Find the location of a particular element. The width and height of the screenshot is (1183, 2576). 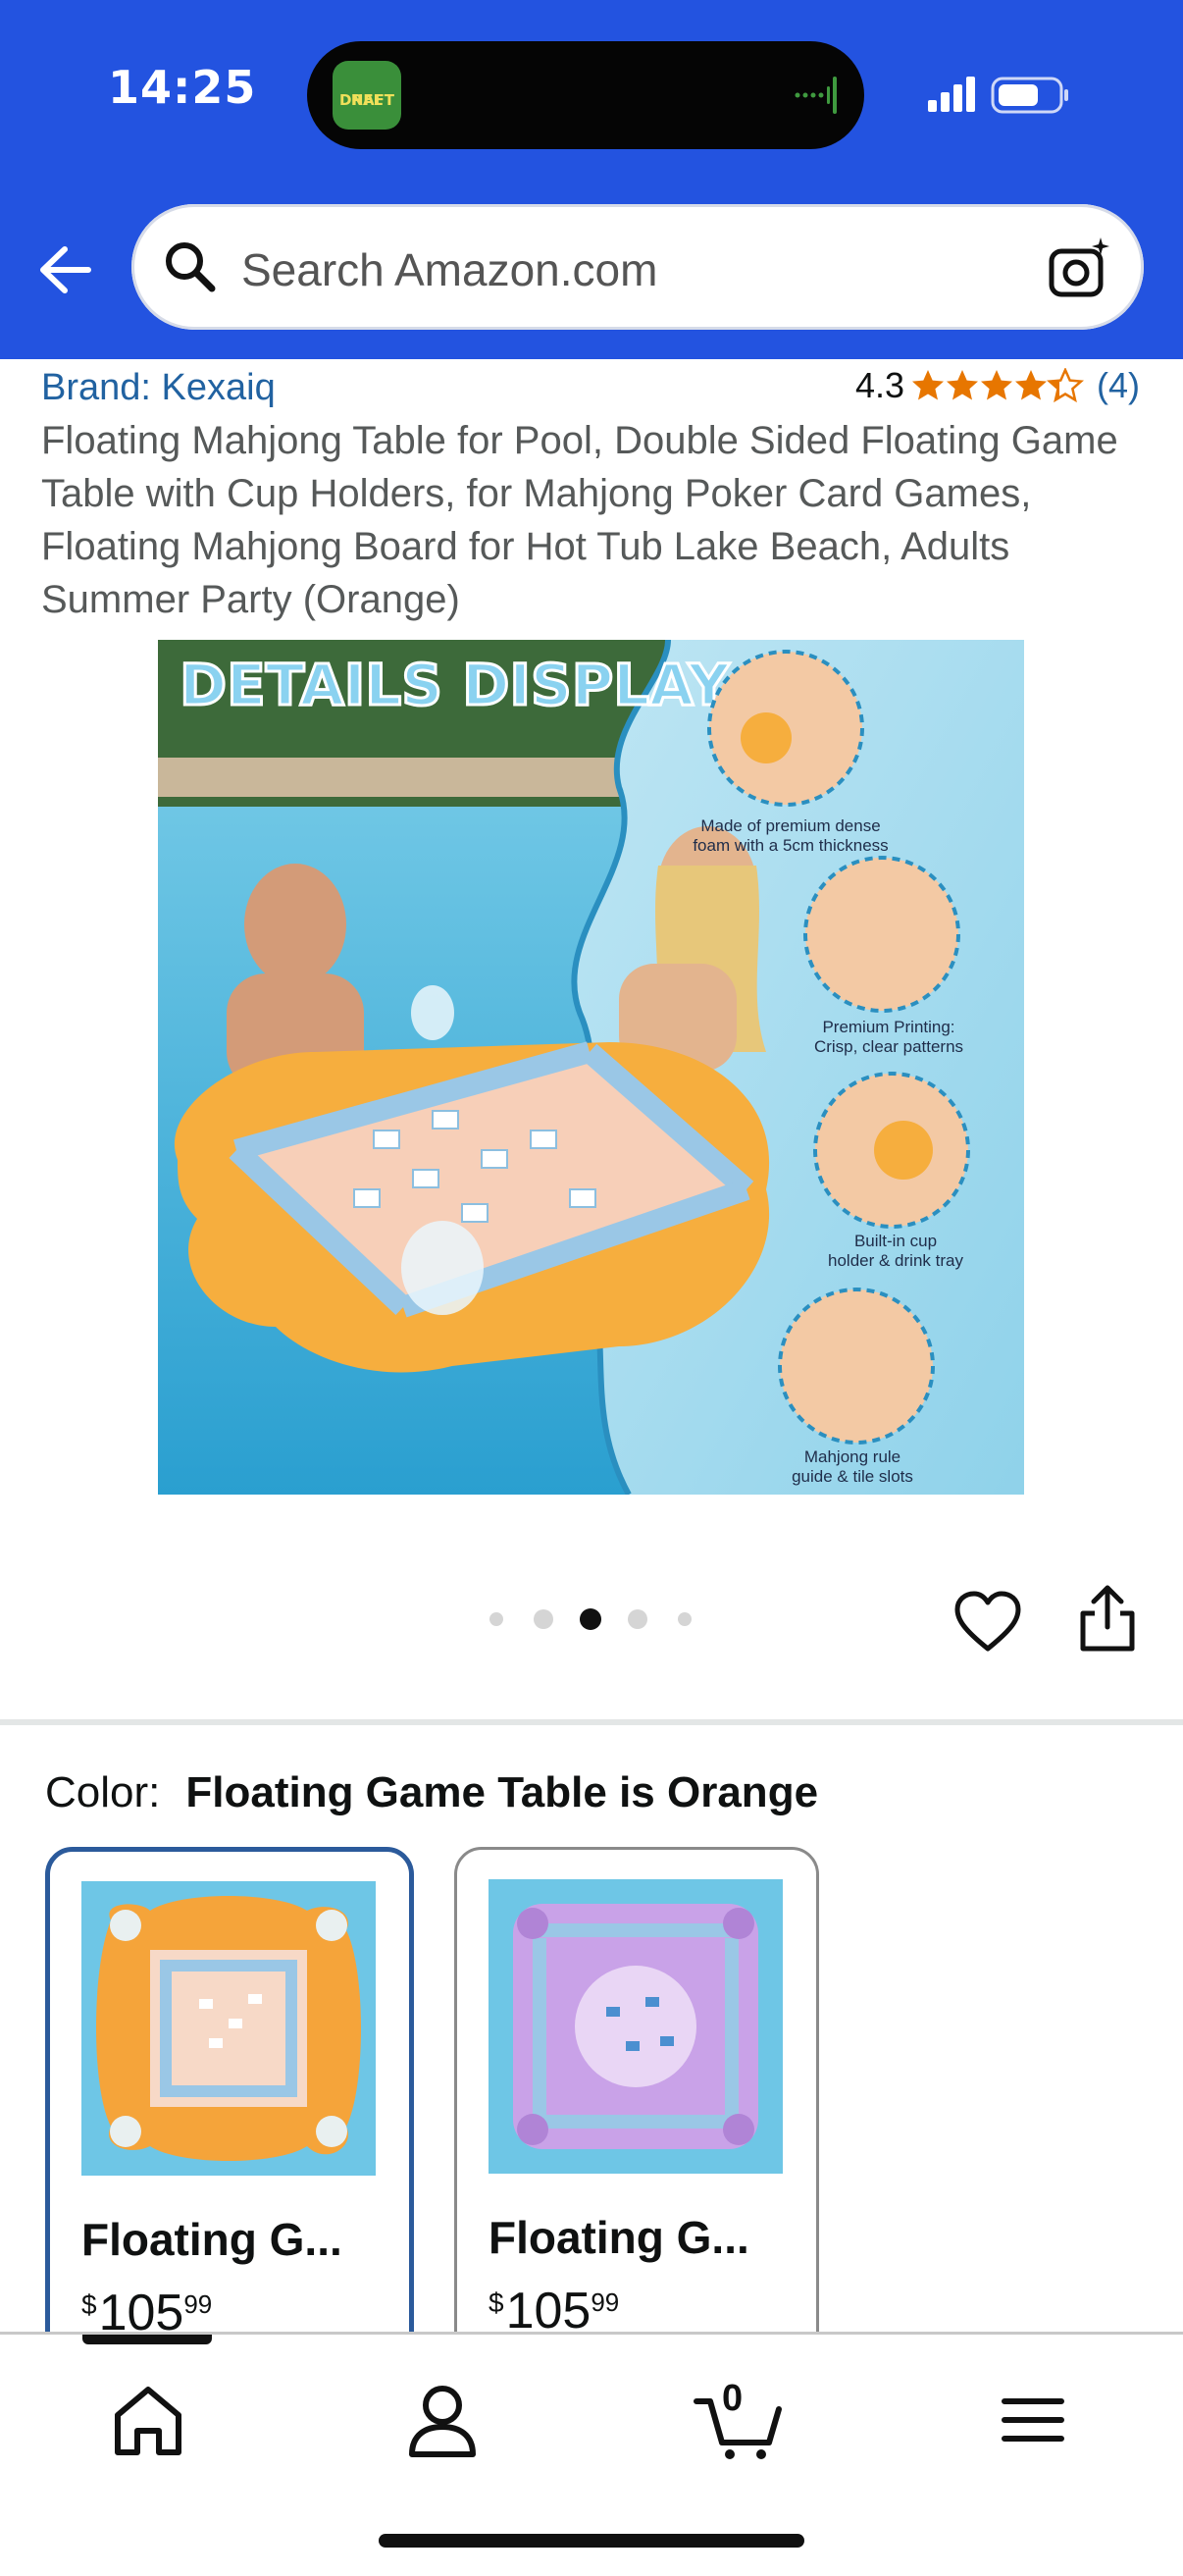

home-indicator is located at coordinates (591, 2541).